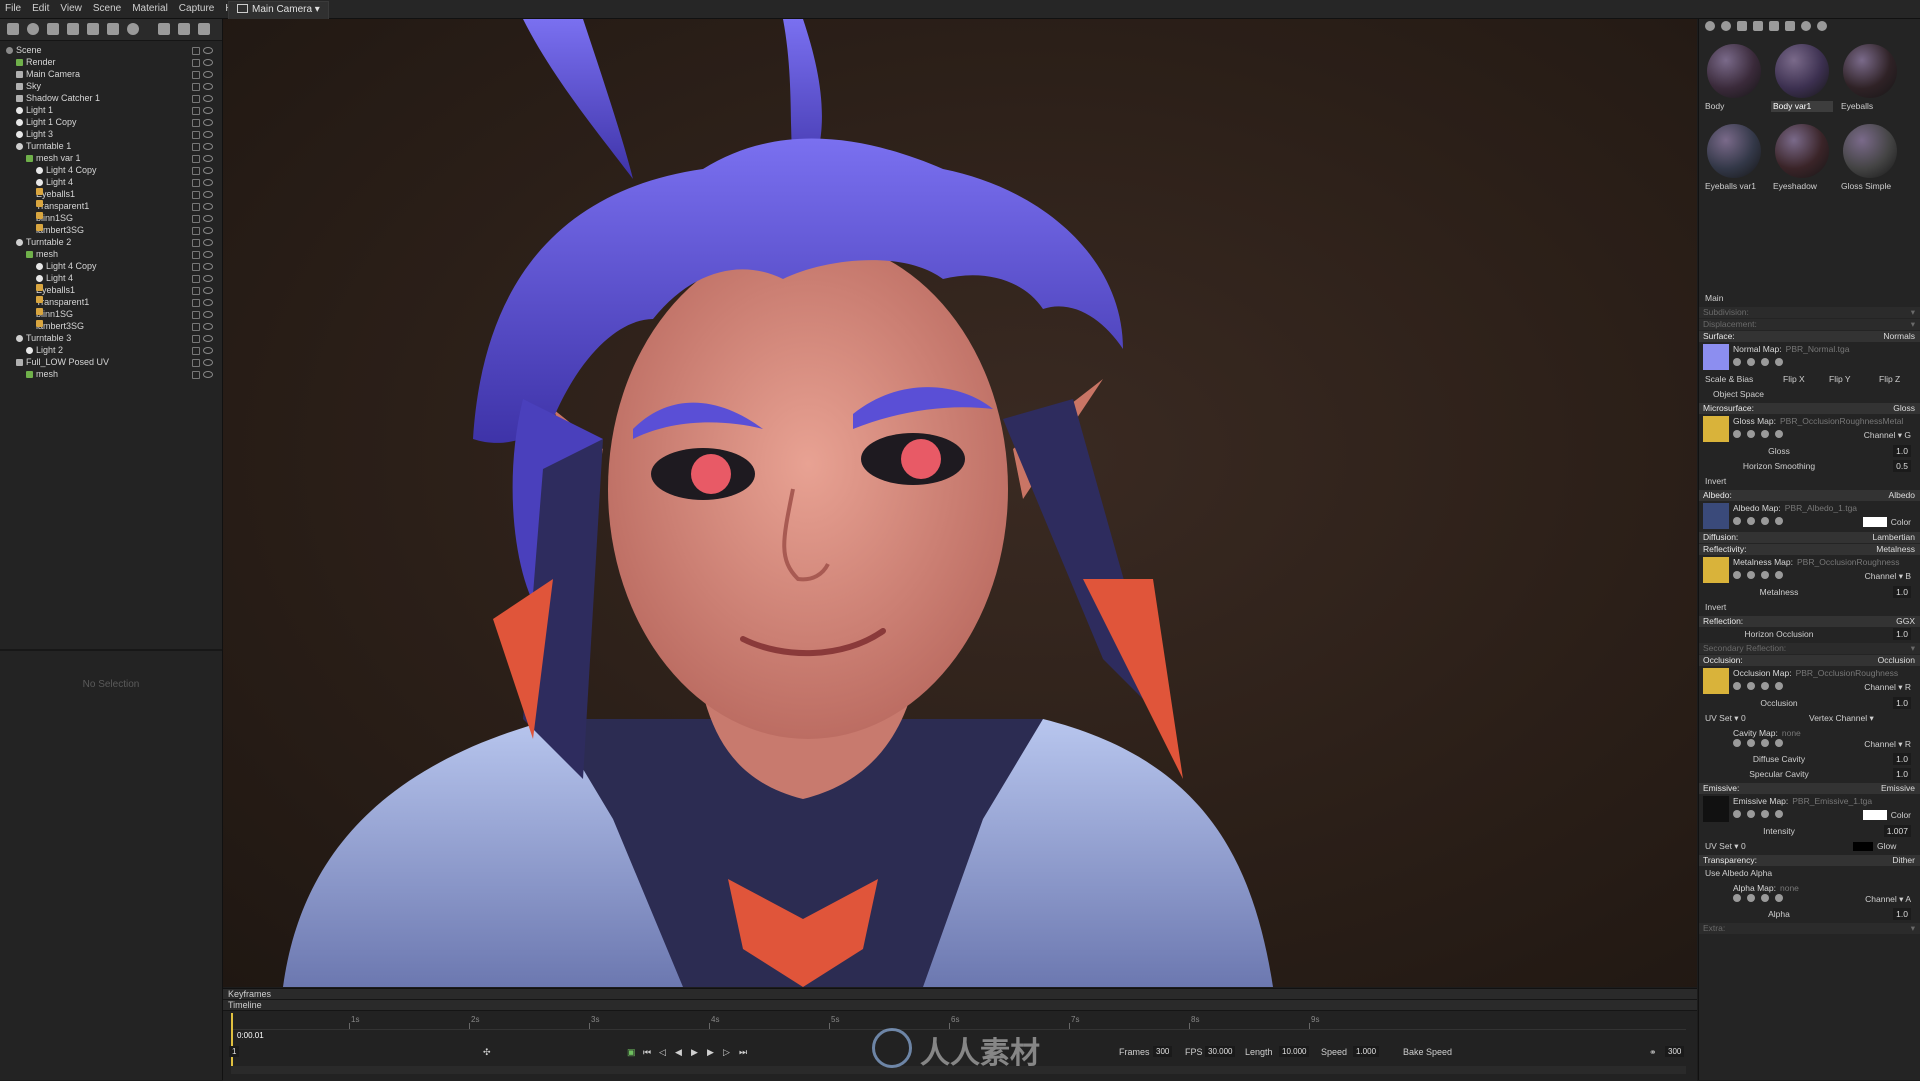 The width and height of the screenshot is (1920, 1081). I want to click on frame-field: 1, so click(234, 1051).